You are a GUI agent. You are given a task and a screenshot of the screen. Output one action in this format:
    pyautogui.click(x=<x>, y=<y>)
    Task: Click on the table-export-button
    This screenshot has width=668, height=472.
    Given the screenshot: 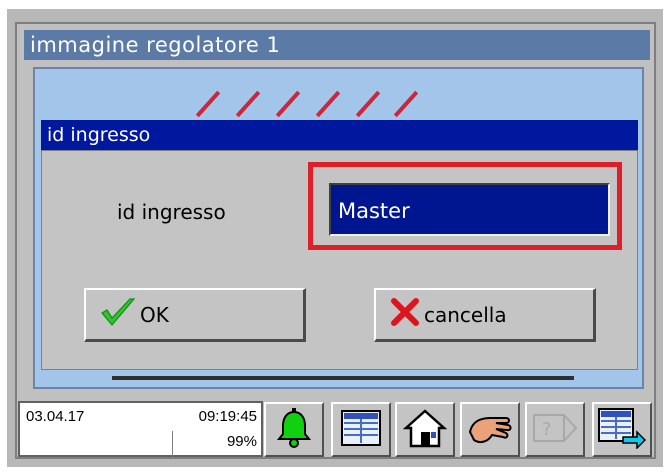 What is the action you would take?
    pyautogui.click(x=622, y=429)
    